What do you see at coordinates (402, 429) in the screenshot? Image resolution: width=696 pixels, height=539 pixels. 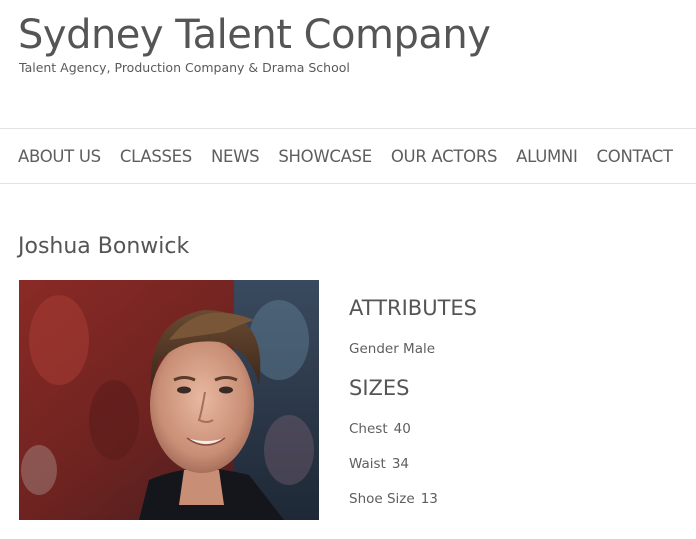 I see `chest-value: 40` at bounding box center [402, 429].